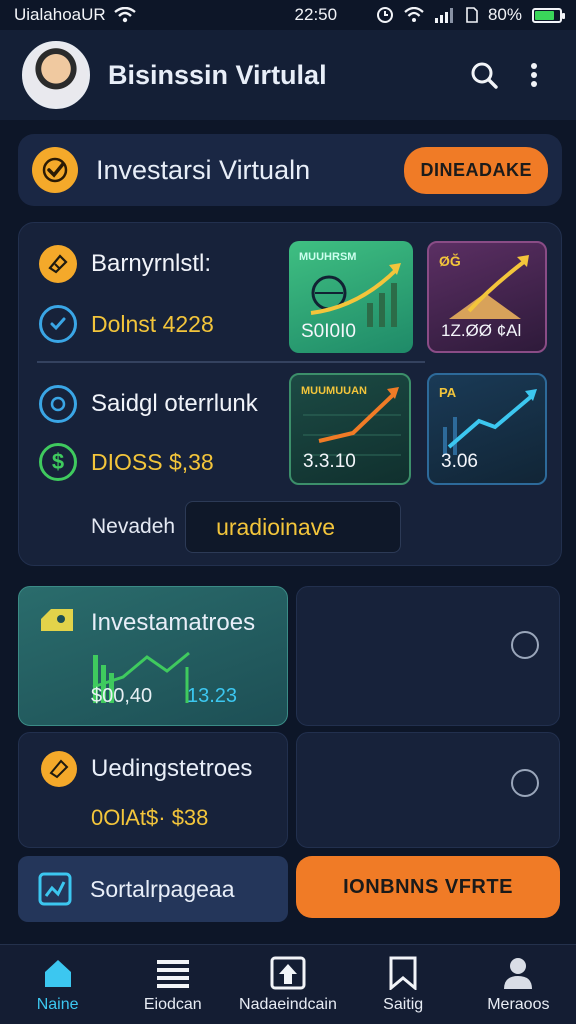  Describe the element at coordinates (153, 790) in the screenshot. I see `trading-tile: Uedingstetroes 0OlAt$· $38` at that location.